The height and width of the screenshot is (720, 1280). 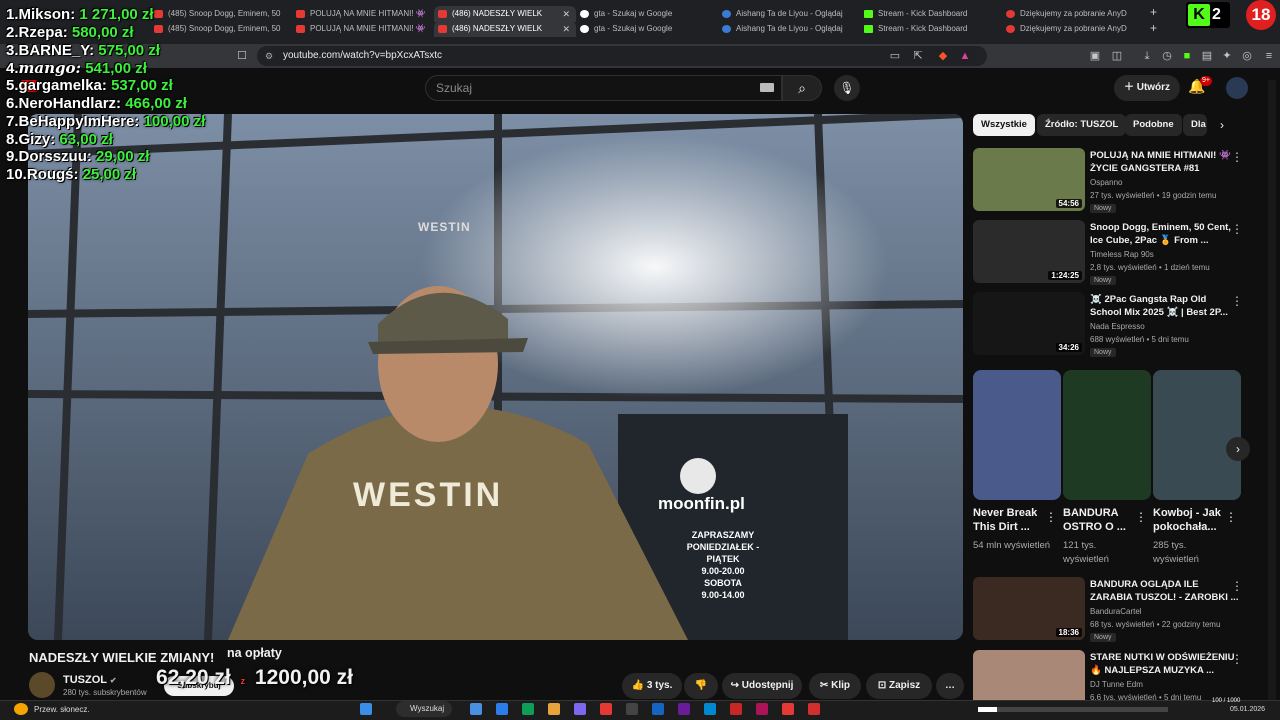 I want to click on video-thumbnail: 18:36, so click(x=1029, y=608).